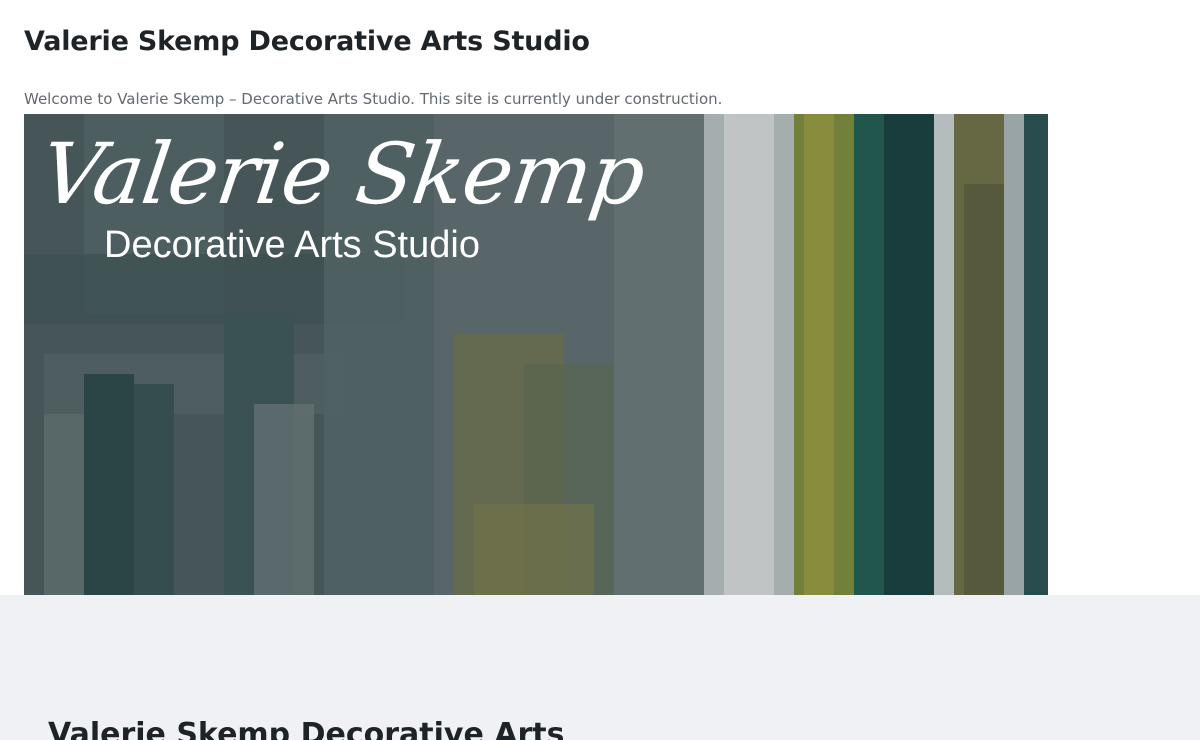 The image size is (1200, 740). Describe the element at coordinates (307, 41) in the screenshot. I see `site-title: Valerie Skemp Decorative Arts Studio` at that location.